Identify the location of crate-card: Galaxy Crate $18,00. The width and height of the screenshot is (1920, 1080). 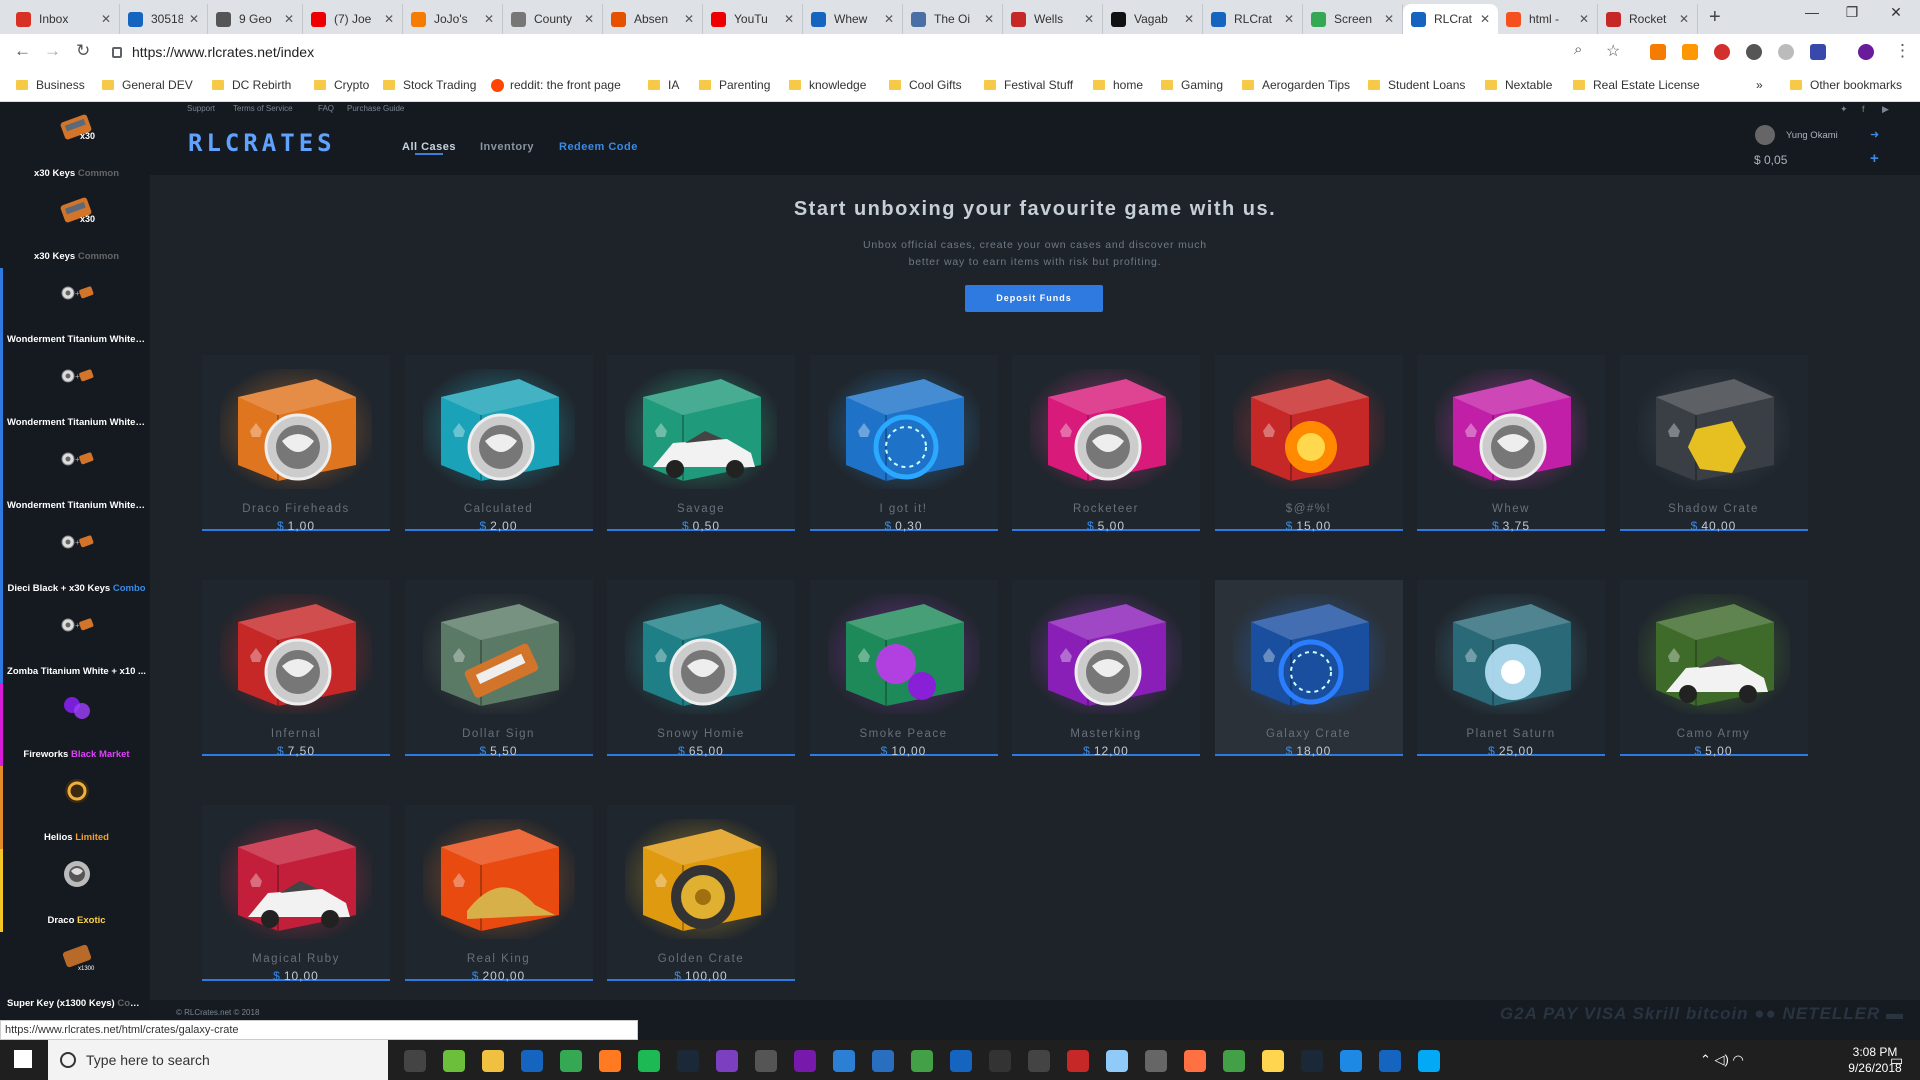
(1308, 669).